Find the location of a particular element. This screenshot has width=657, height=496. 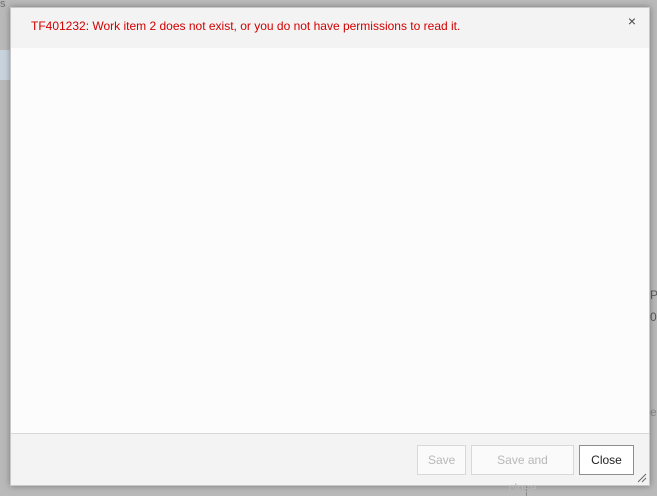

resize-grip-icon is located at coordinates (641, 477).